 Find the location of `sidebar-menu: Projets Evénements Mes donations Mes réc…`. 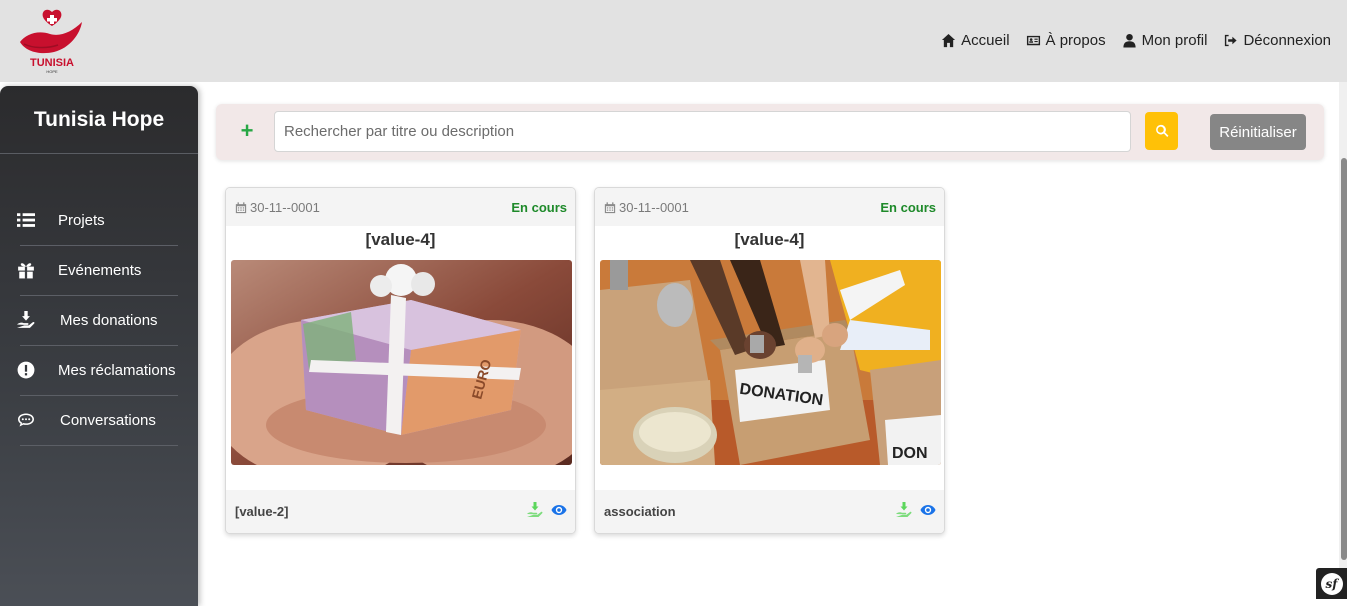

sidebar-menu: Projets Evénements Mes donations Mes réc… is located at coordinates (99, 321).